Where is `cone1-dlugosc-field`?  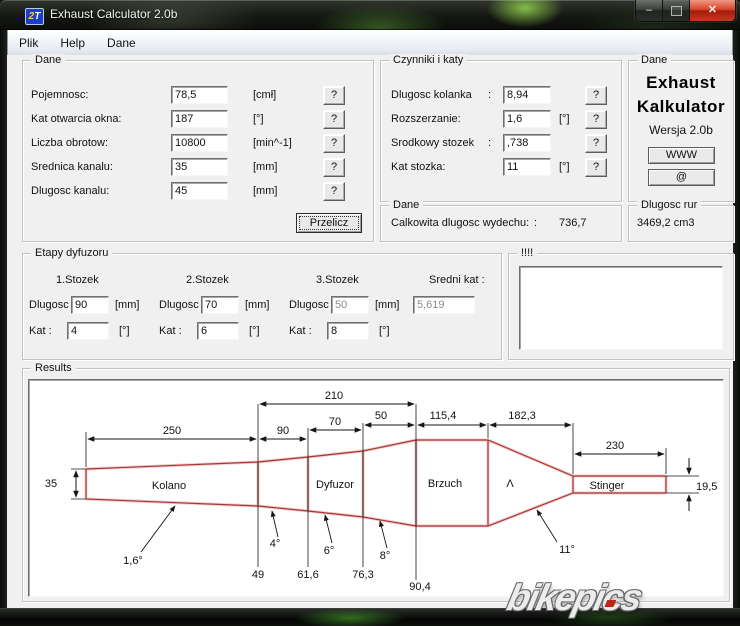
cone1-dlugosc-field is located at coordinates (90, 305).